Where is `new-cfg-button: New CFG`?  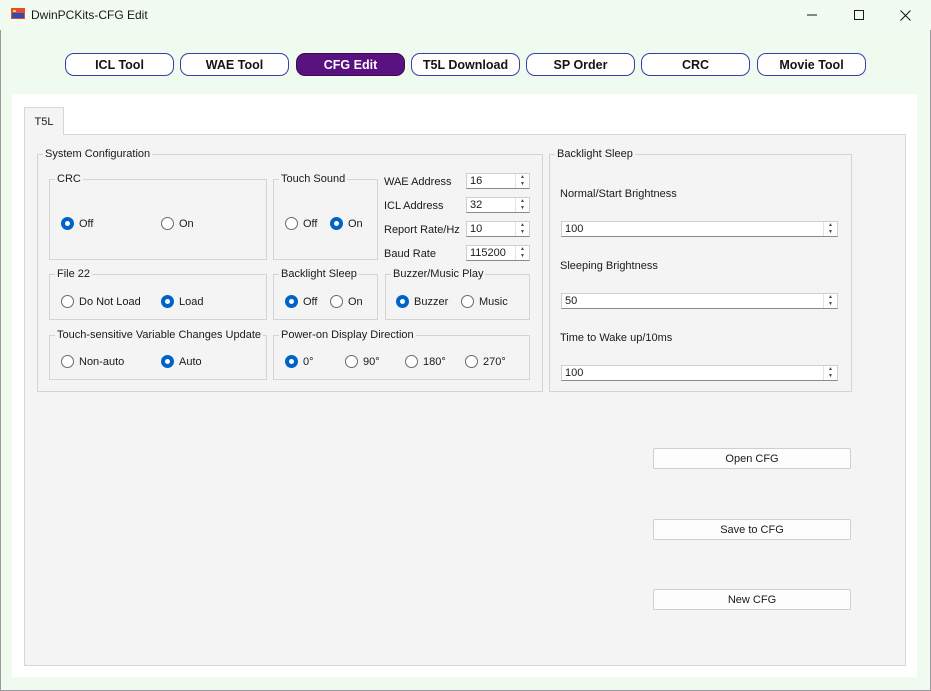 new-cfg-button: New CFG is located at coordinates (752, 599).